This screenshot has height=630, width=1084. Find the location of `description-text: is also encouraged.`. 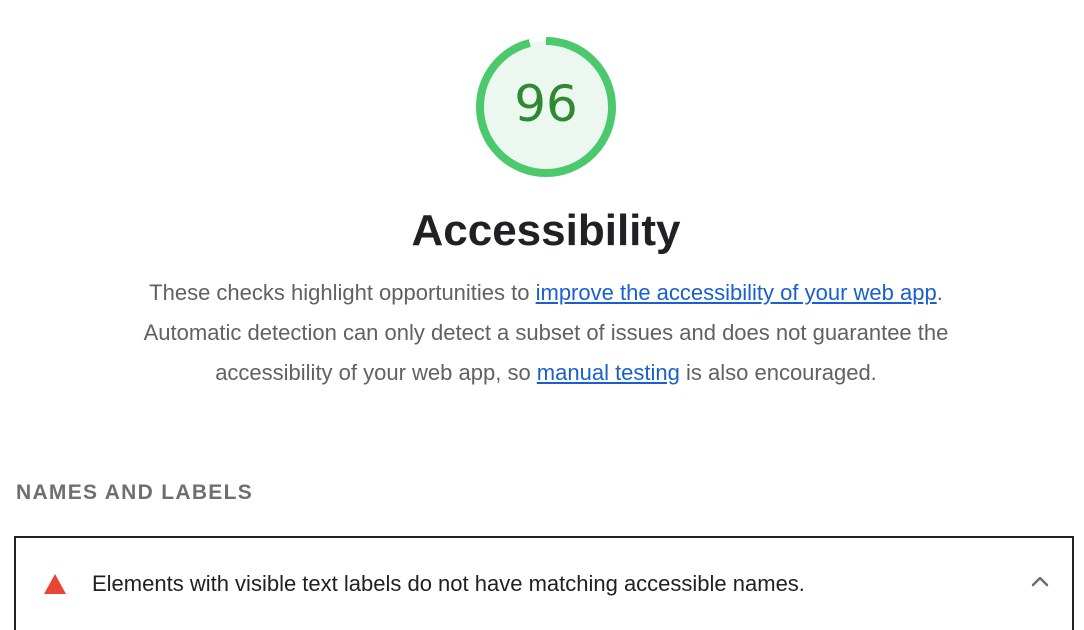

description-text: is also encouraged. is located at coordinates (778, 372).